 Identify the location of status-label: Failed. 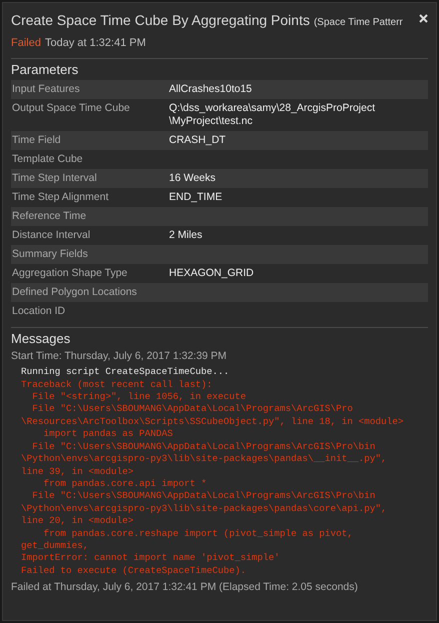
(26, 43).